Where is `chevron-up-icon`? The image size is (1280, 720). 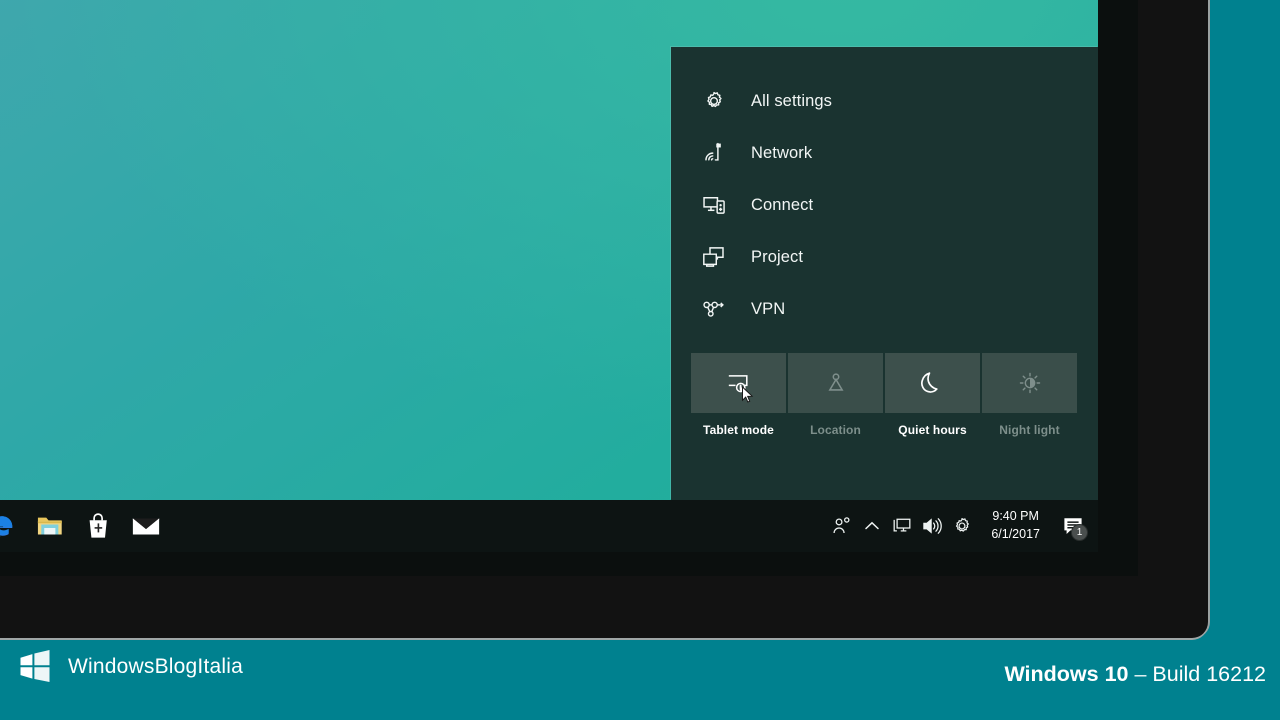 chevron-up-icon is located at coordinates (872, 525).